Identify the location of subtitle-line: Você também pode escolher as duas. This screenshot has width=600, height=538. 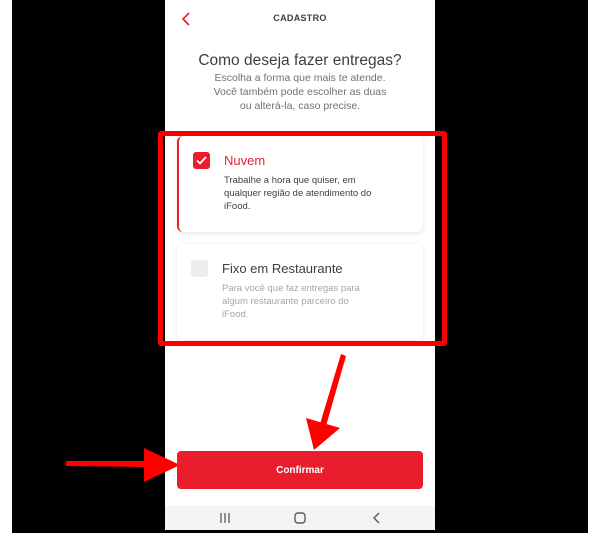
(300, 92).